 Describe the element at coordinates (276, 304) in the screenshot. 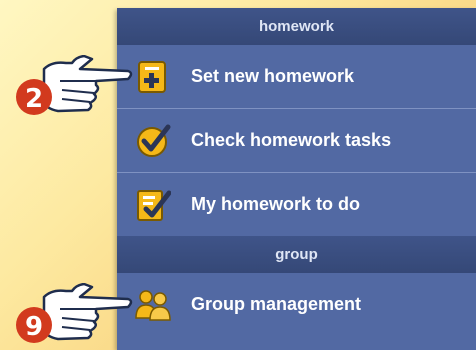

I see `menu-item-label: Group management` at that location.